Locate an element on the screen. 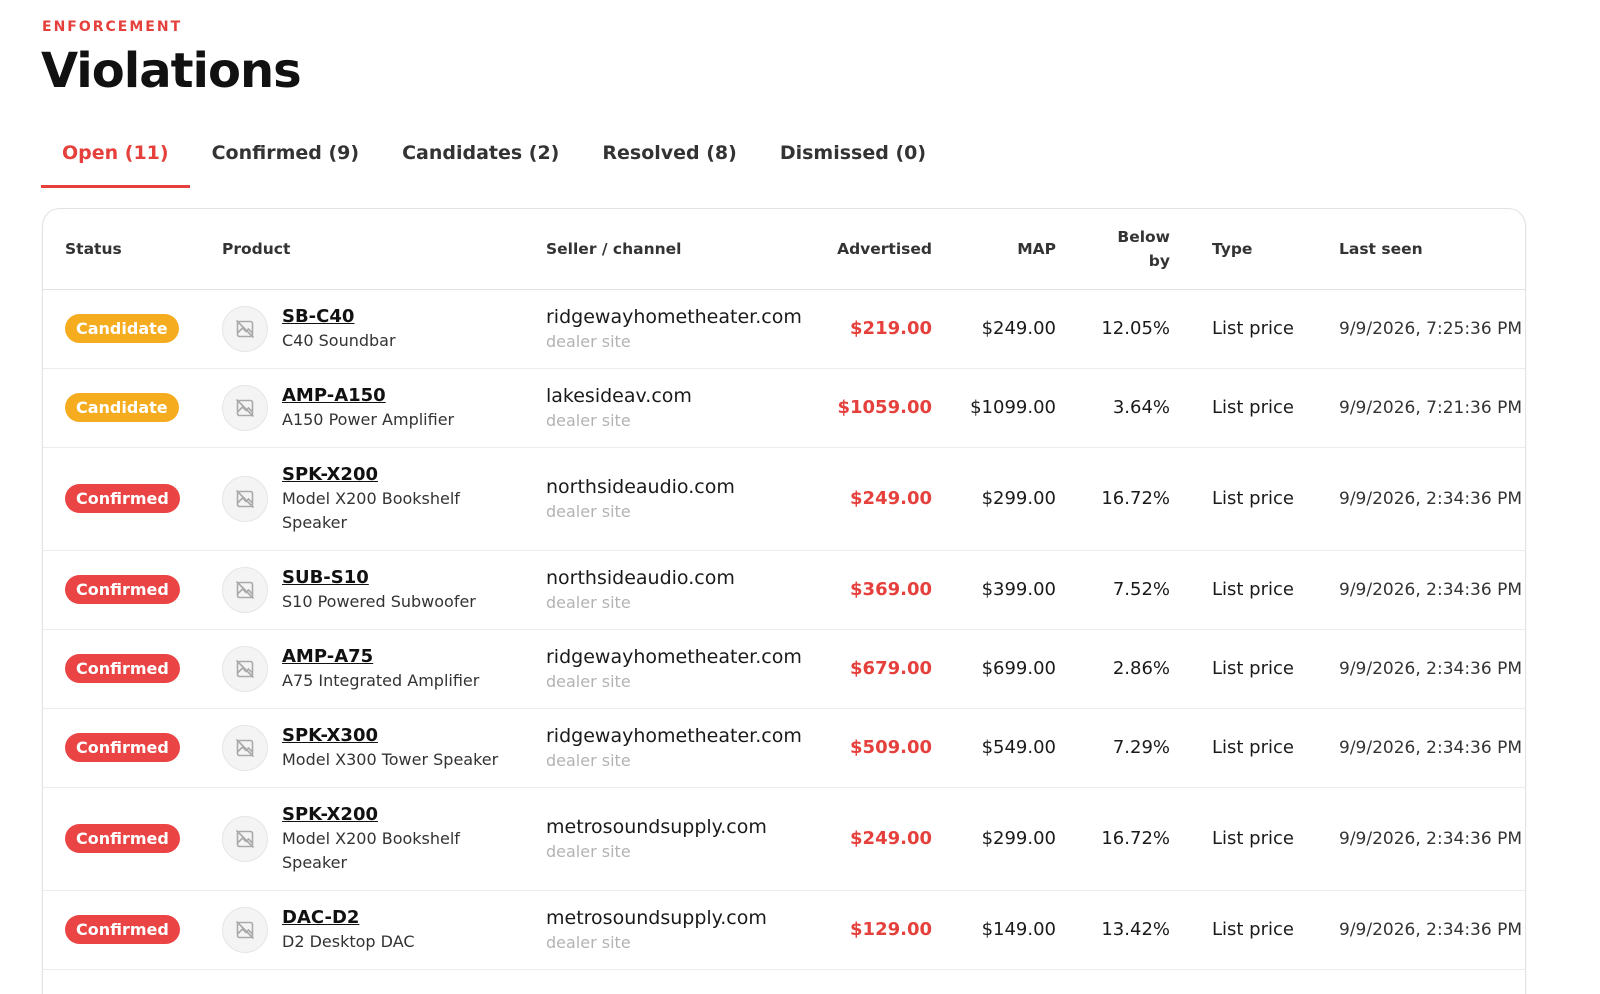  product-cell: SB-C40 C40 Soundbar is located at coordinates (362, 329).